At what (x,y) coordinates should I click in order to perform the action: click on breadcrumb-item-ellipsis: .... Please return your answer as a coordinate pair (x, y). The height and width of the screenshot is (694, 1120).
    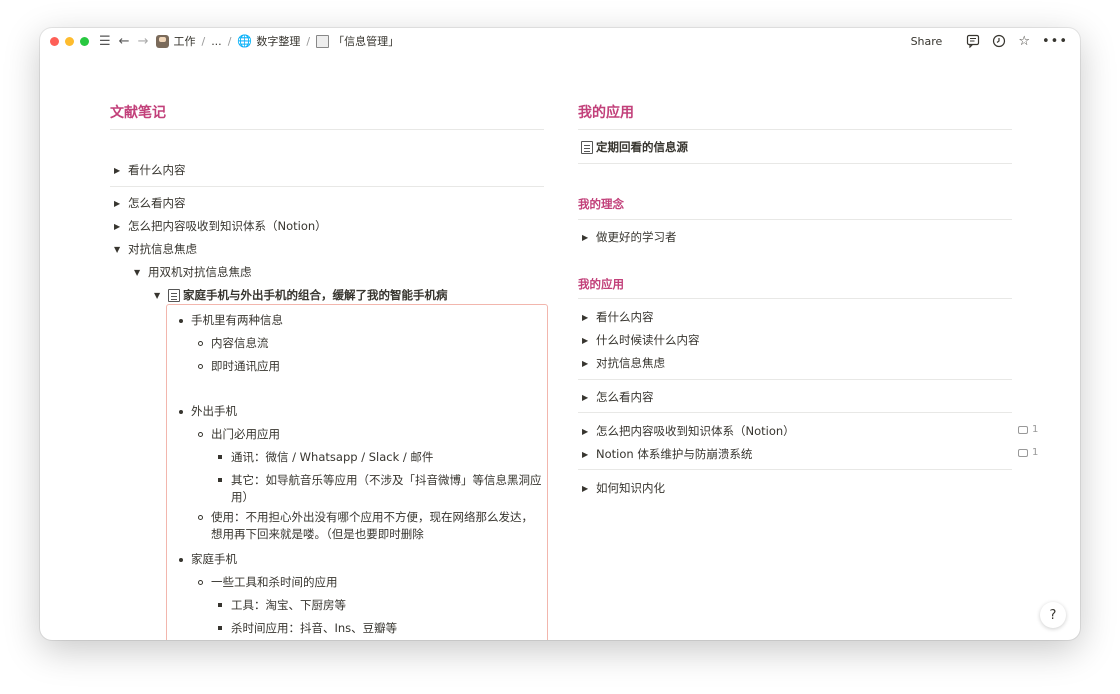
    Looking at the image, I should click on (216, 41).